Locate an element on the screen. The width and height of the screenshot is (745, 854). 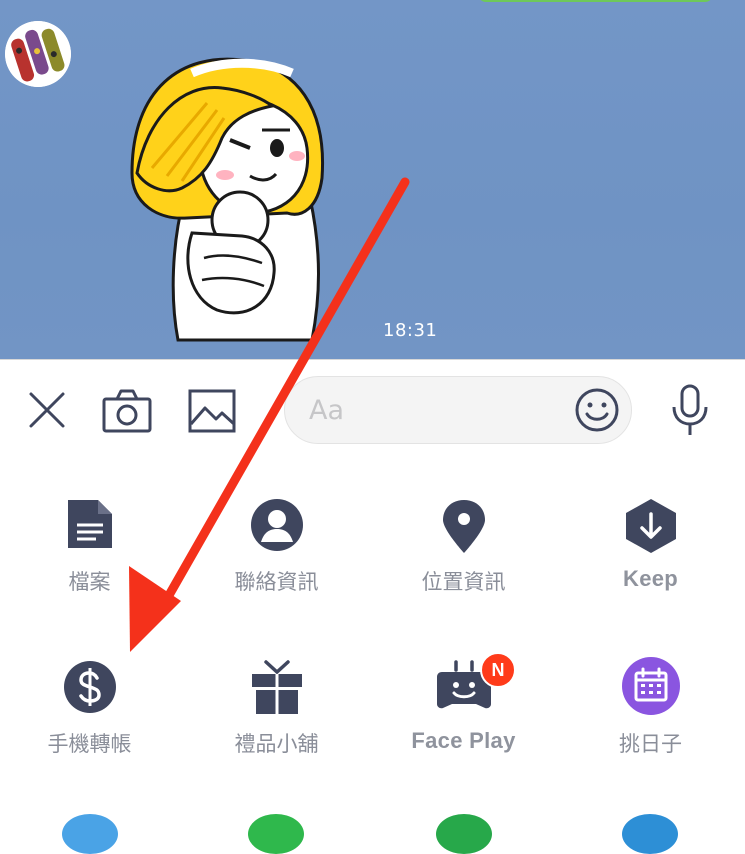
camera-icon is located at coordinates (127, 411).